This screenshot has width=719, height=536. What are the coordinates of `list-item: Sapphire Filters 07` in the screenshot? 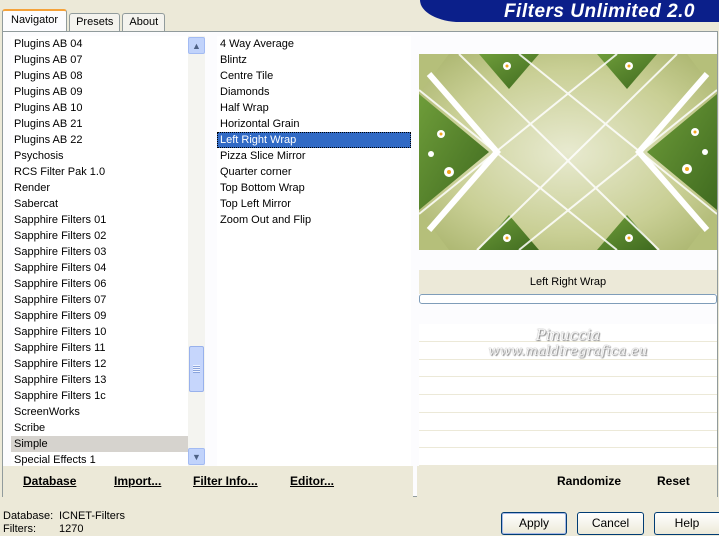 It's located at (99, 300).